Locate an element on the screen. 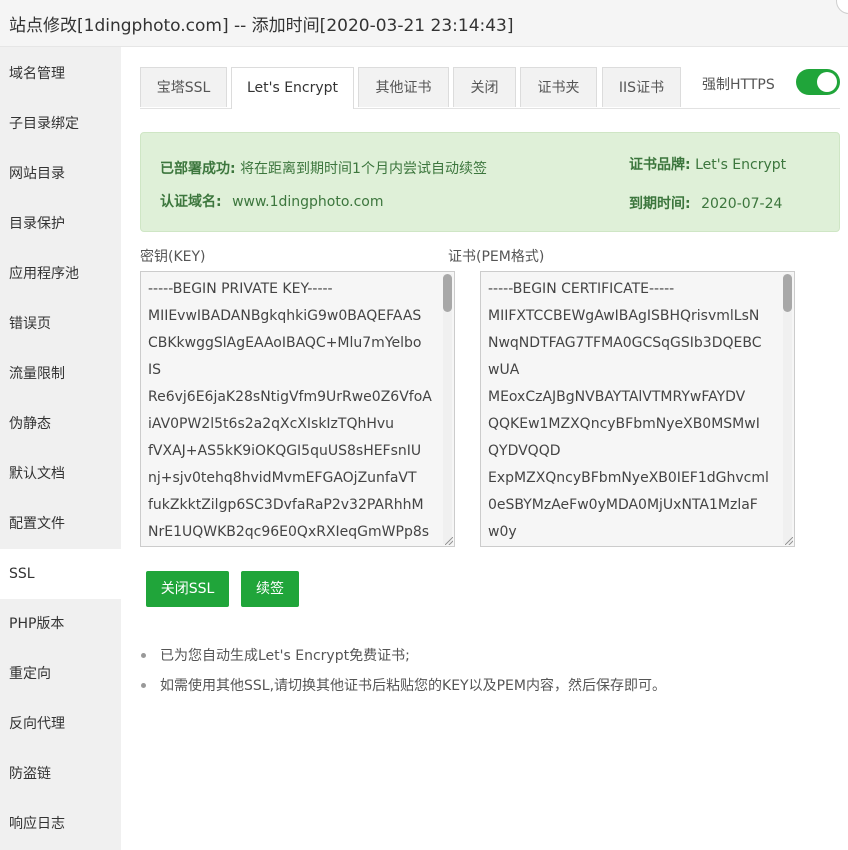 The height and width of the screenshot is (850, 848). expire-value: 2020-07-24 is located at coordinates (742, 204).